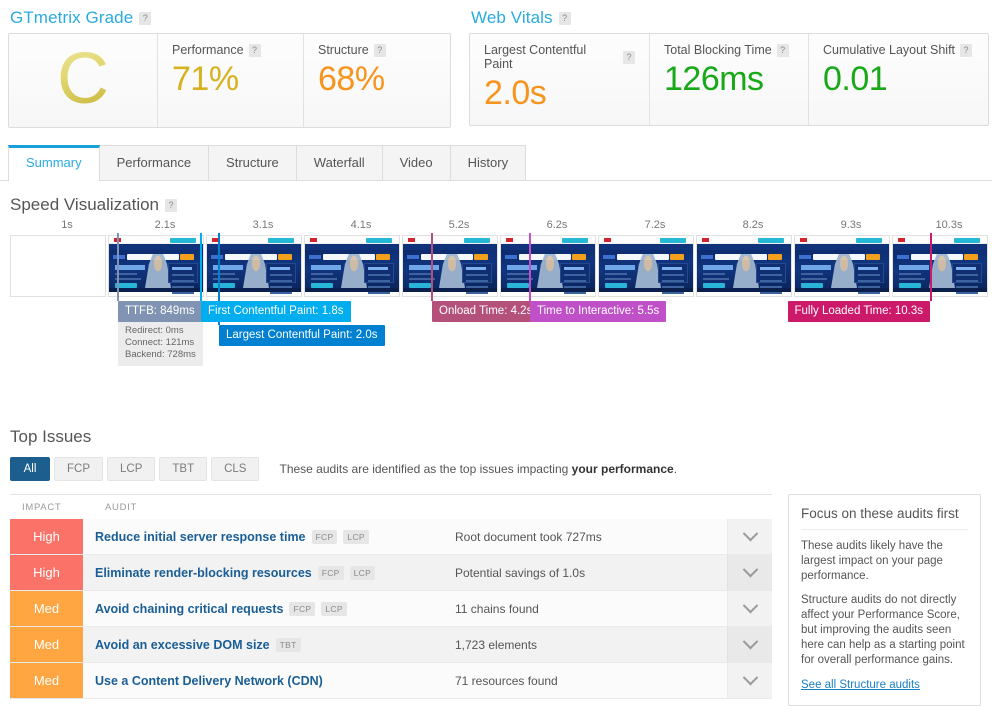 Image resolution: width=992 pixels, height=710 pixels. I want to click on filter-all: All, so click(30, 469).